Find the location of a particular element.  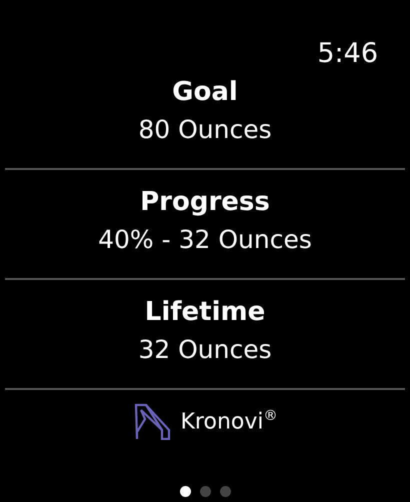

stat-value: 40% - 32 Ounces is located at coordinates (205, 240).